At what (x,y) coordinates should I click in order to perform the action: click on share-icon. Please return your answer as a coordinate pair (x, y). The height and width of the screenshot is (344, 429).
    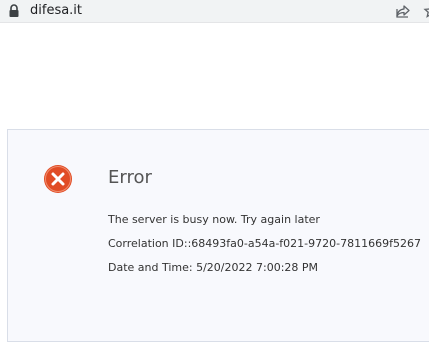
    Looking at the image, I should click on (403, 11).